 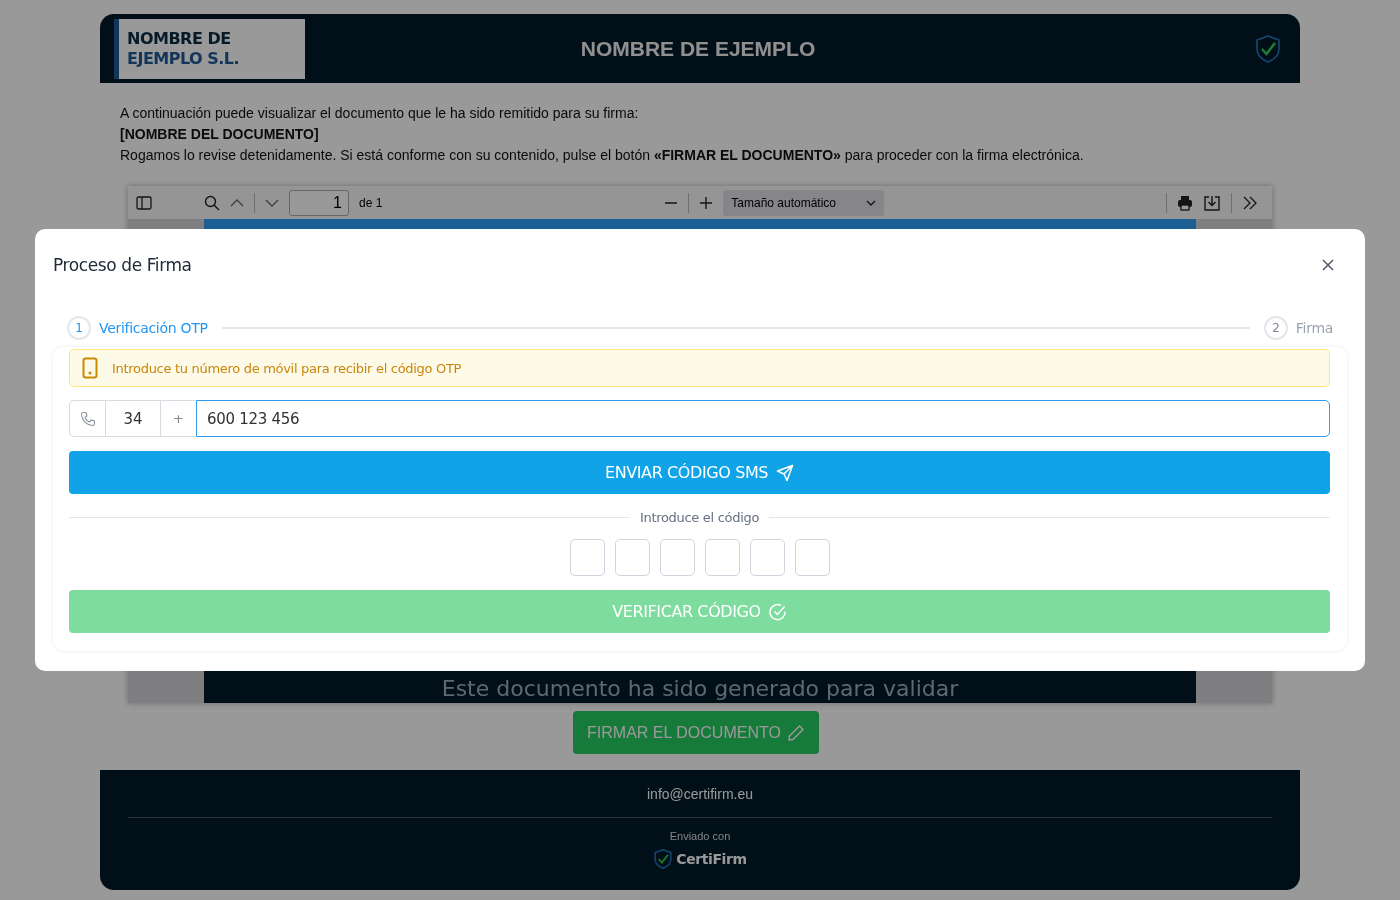 I want to click on step-item: 2 Firma, so click(x=1298, y=328).